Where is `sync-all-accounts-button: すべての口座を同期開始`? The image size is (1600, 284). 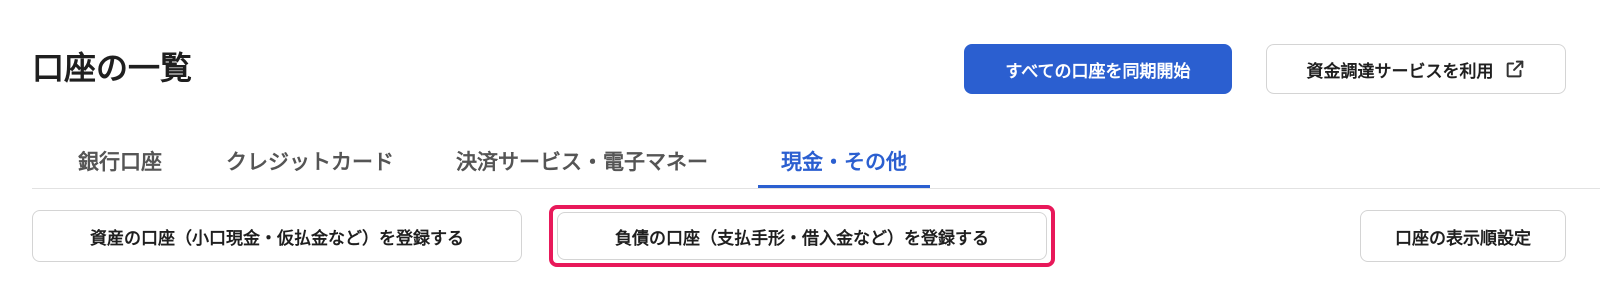 sync-all-accounts-button: すべての口座を同期開始 is located at coordinates (1098, 69).